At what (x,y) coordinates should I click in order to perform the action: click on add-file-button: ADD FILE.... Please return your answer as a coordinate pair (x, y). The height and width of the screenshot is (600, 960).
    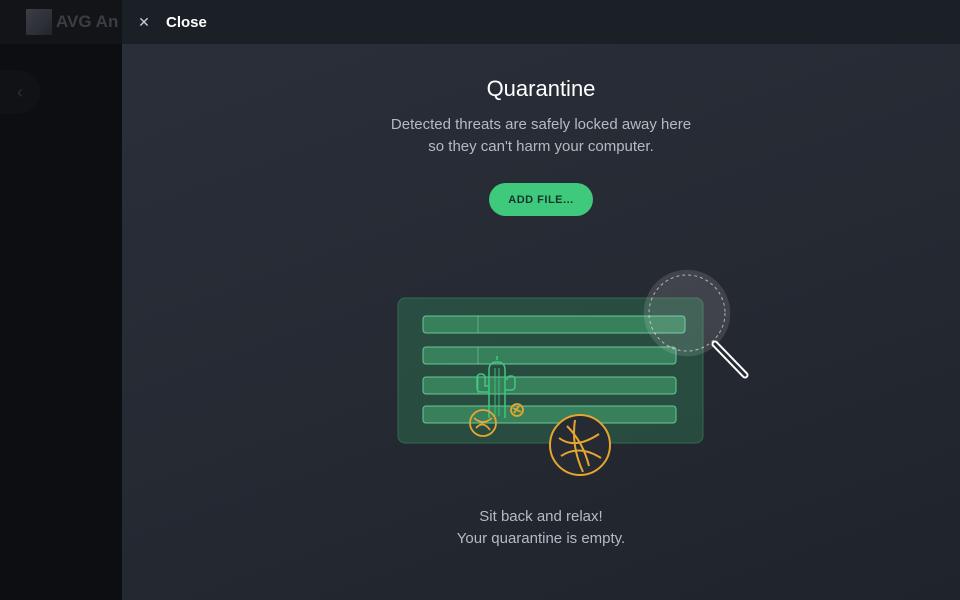
    Looking at the image, I should click on (541, 199).